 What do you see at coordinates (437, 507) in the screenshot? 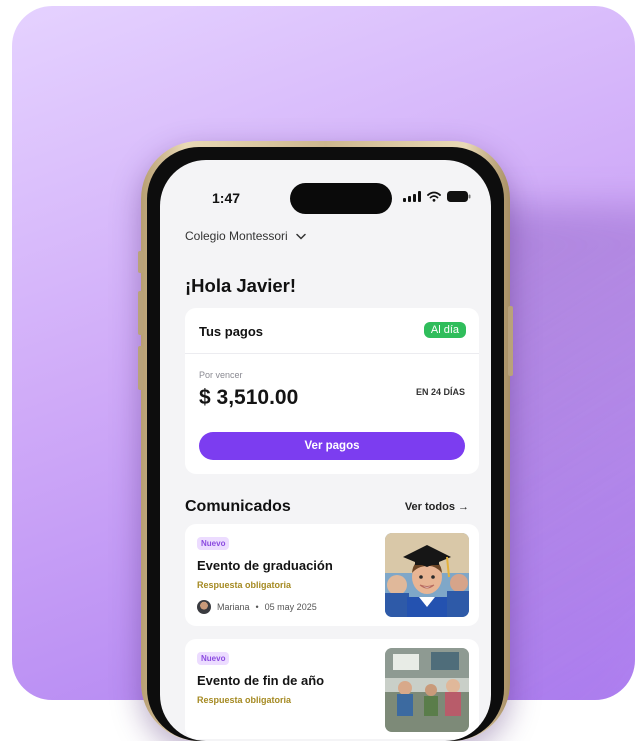
I see `see-all-link: Ver todos →` at bounding box center [437, 507].